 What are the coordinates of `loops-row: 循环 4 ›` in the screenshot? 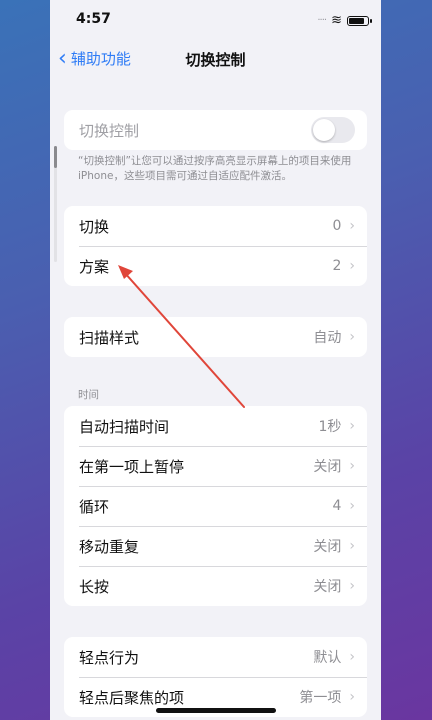 It's located at (215, 506).